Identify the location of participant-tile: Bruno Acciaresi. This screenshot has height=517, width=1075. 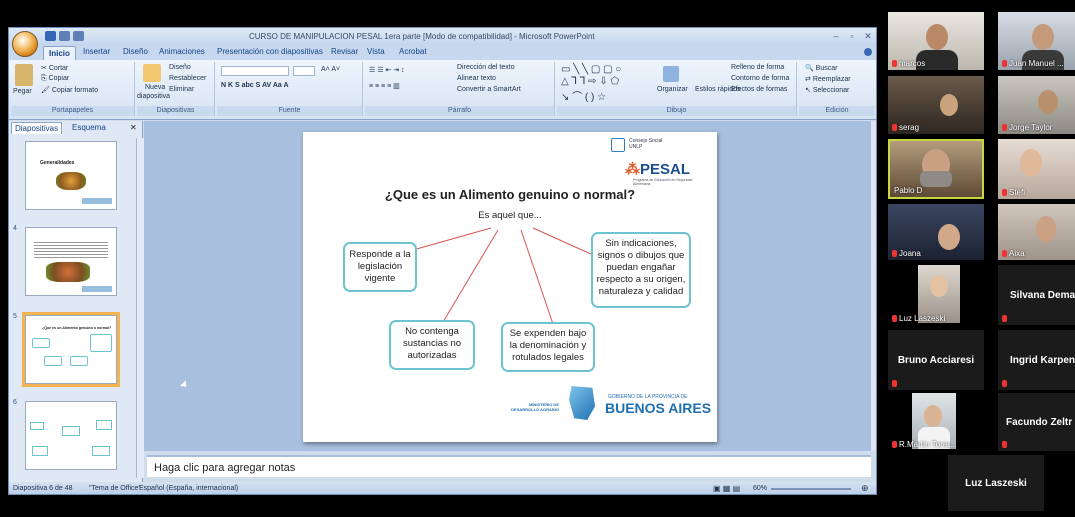
(936, 360).